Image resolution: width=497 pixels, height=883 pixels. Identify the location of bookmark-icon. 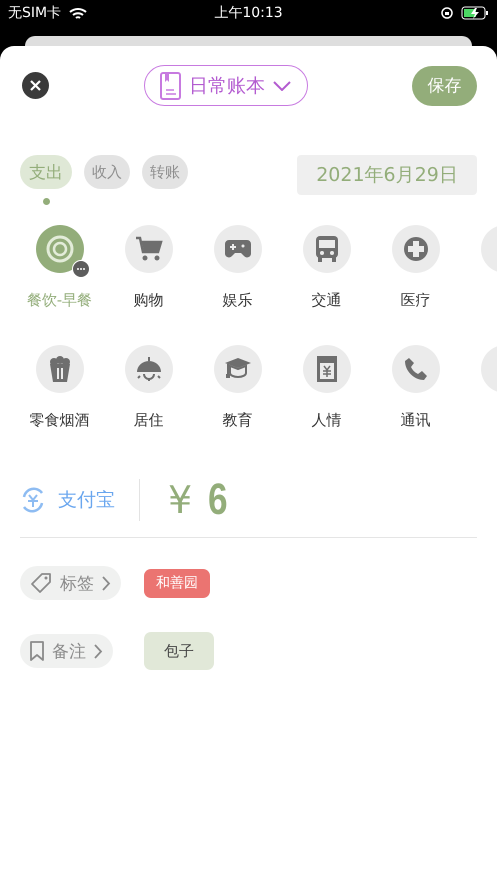
(37, 651).